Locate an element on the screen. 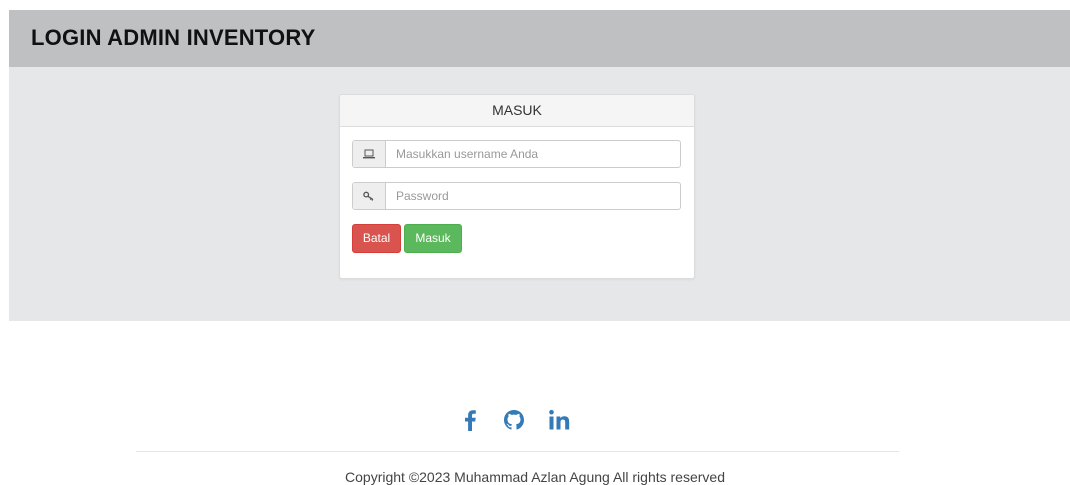  github-icon is located at coordinates (514, 420).